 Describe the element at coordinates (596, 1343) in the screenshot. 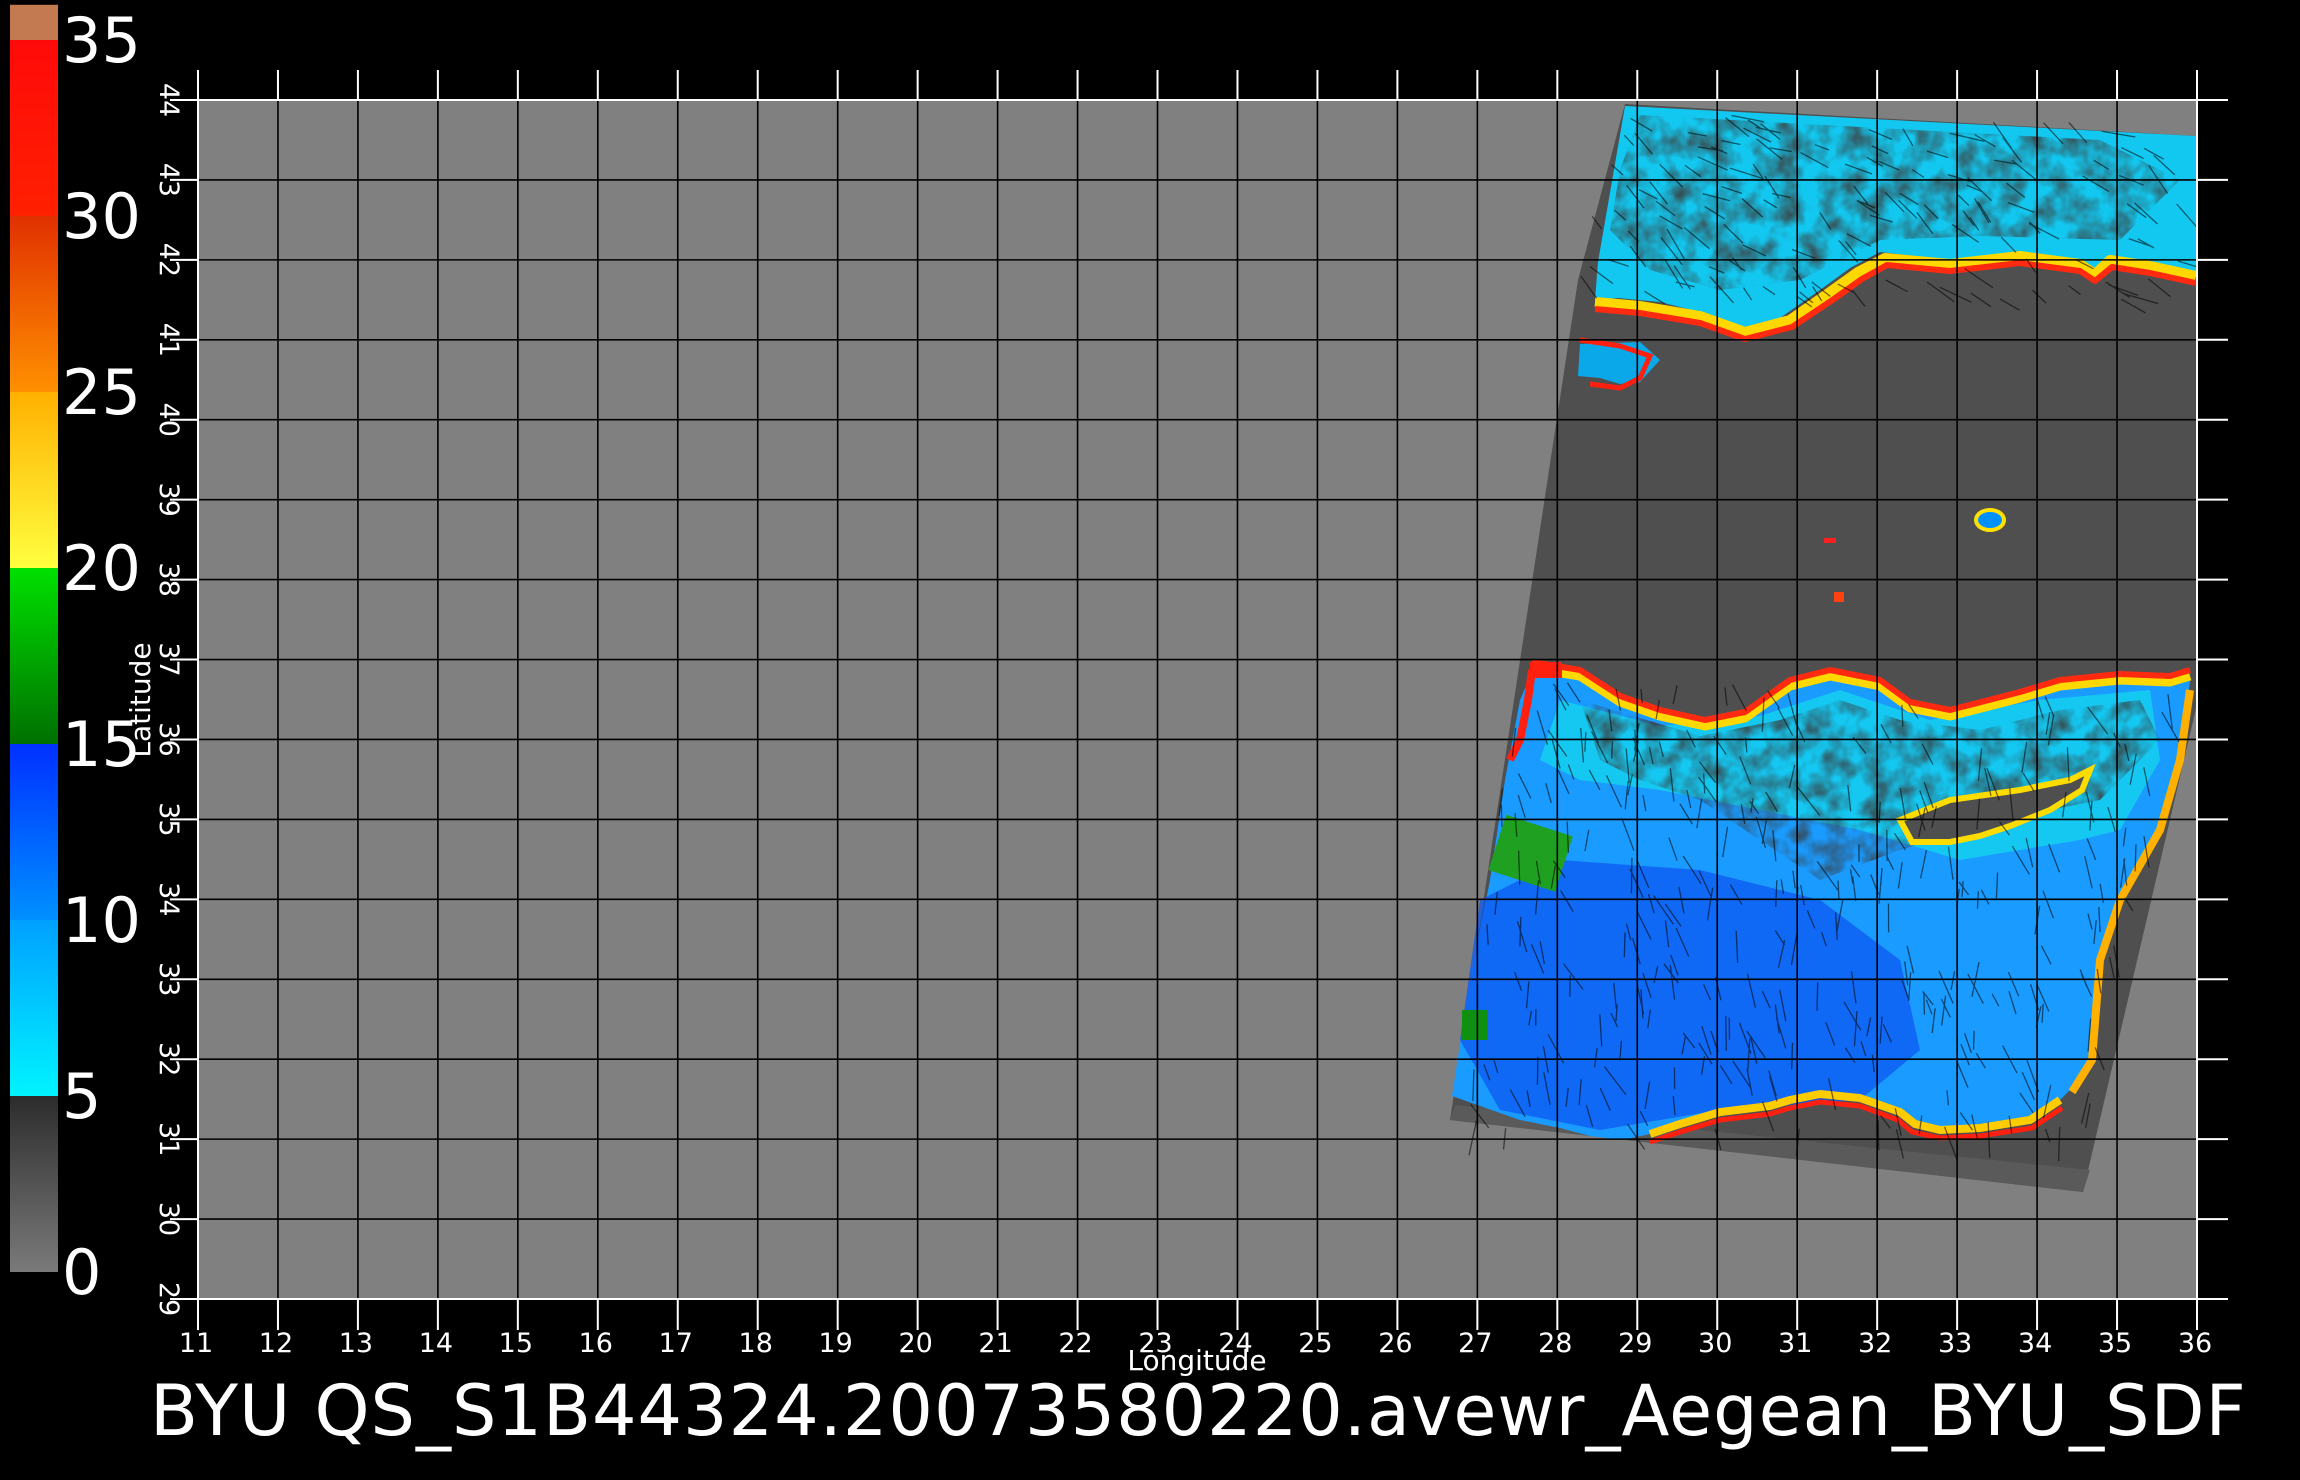

I see `x-tick-label: 16` at that location.